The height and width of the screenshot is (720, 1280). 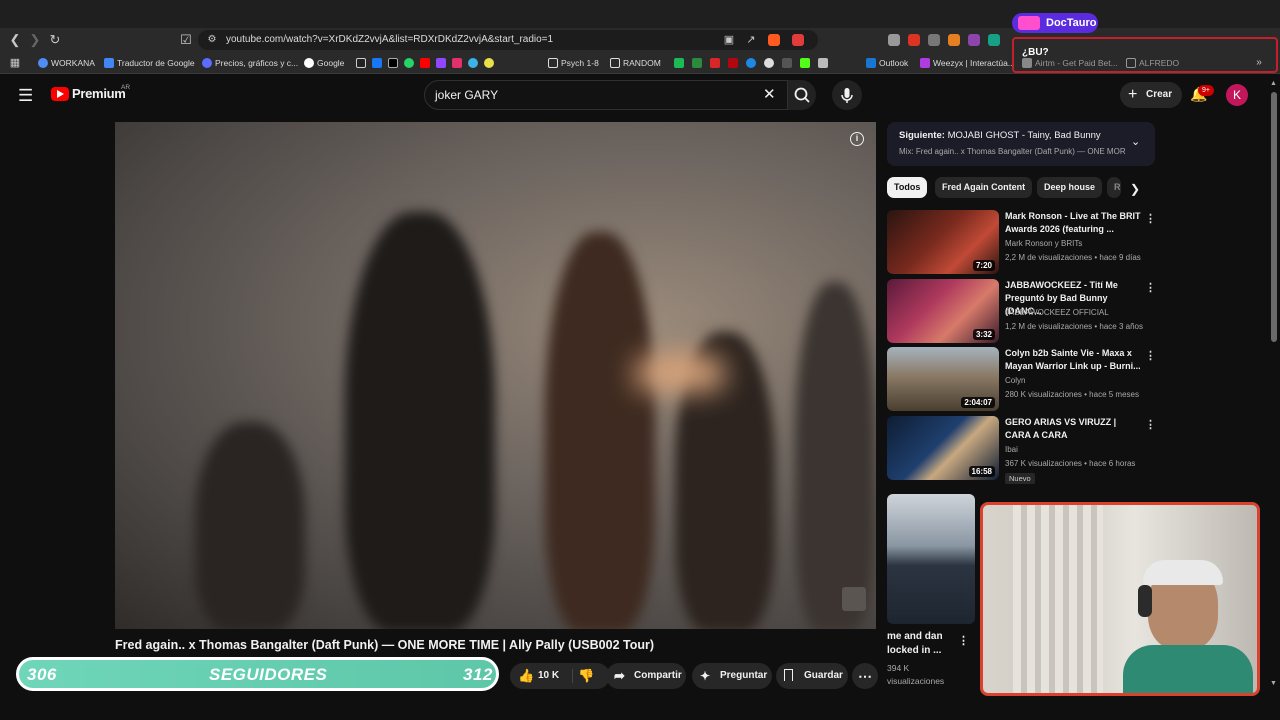 What do you see at coordinates (1135, 141) in the screenshot?
I see `chevron-down-icon: ⌄` at bounding box center [1135, 141].